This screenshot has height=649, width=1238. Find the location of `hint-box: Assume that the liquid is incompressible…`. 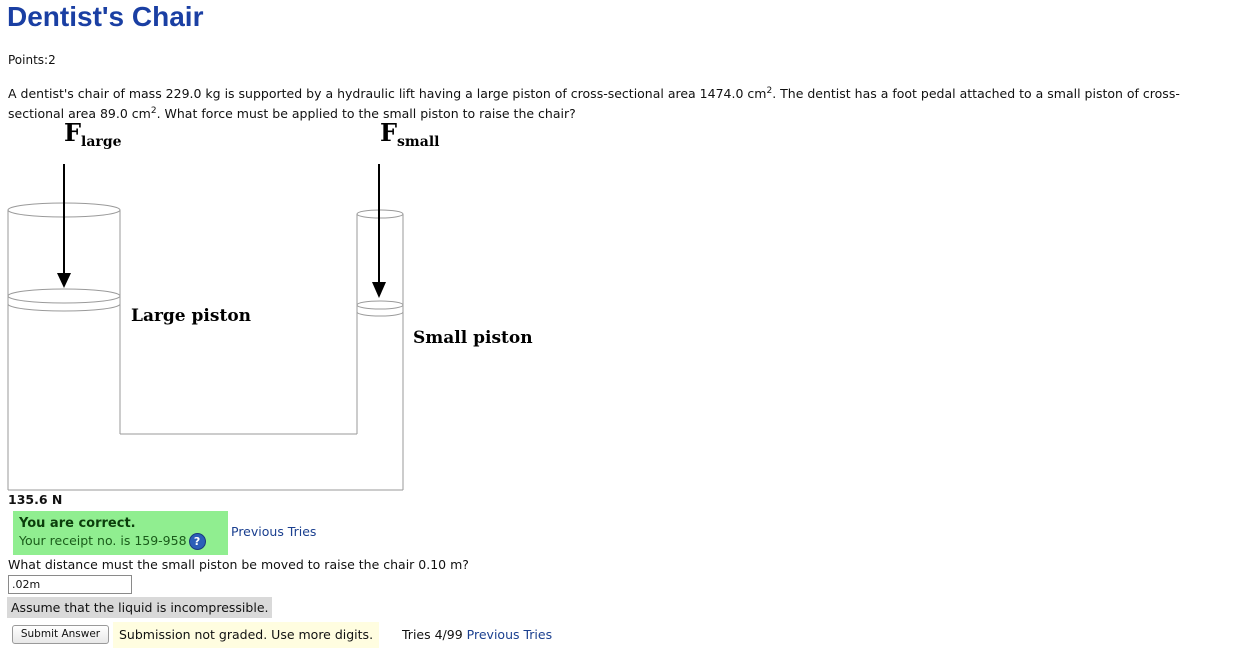

hint-box: Assume that the liquid is incompressible… is located at coordinates (140, 607).